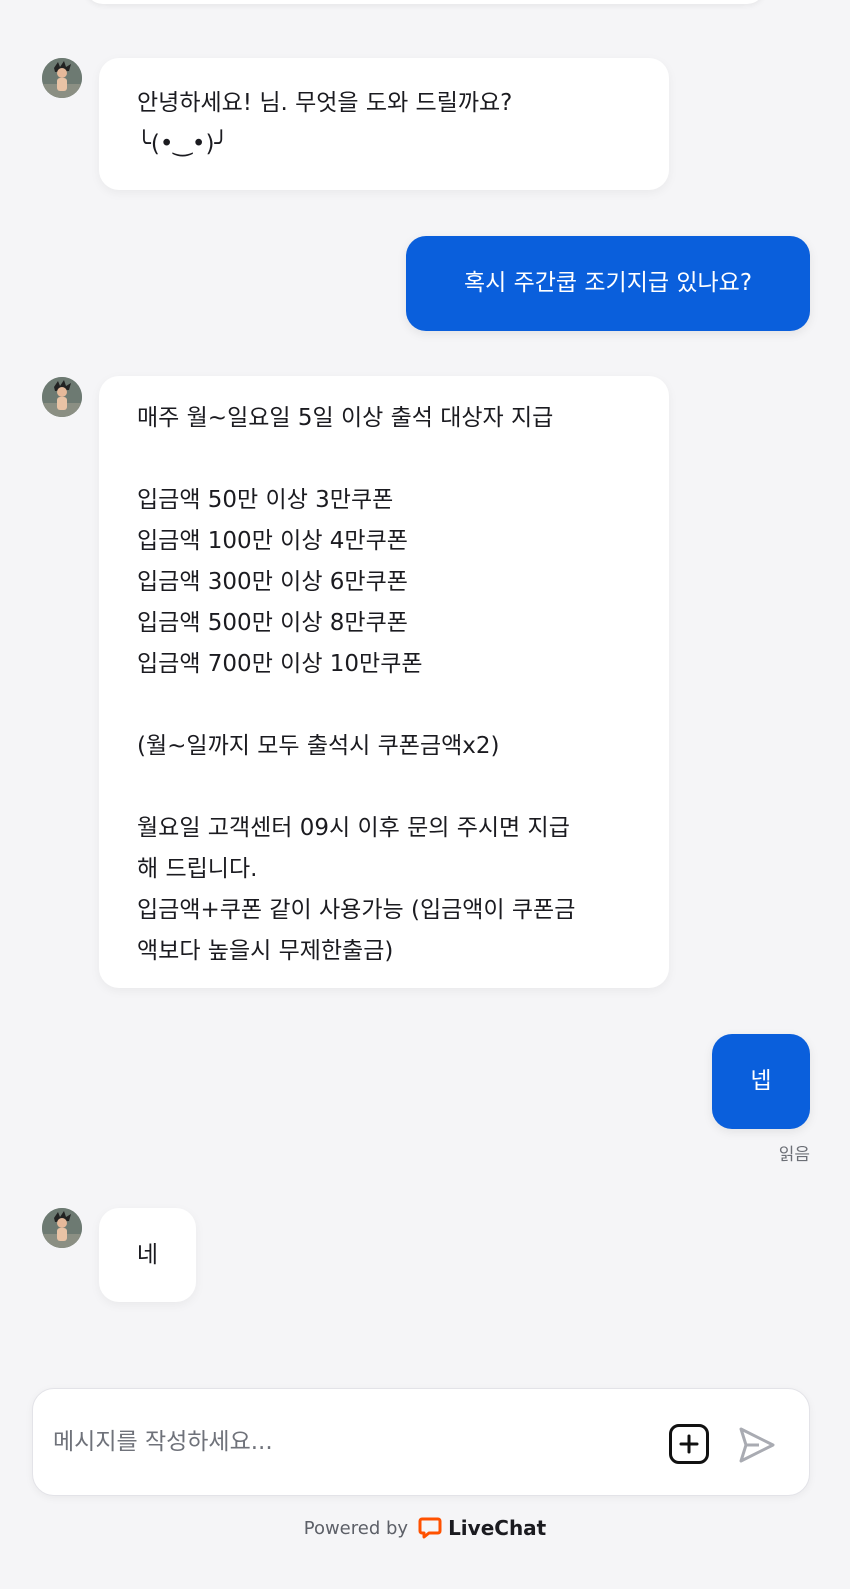 The height and width of the screenshot is (1589, 850). I want to click on livechat-chat-bubble-icon, so click(430, 1528).